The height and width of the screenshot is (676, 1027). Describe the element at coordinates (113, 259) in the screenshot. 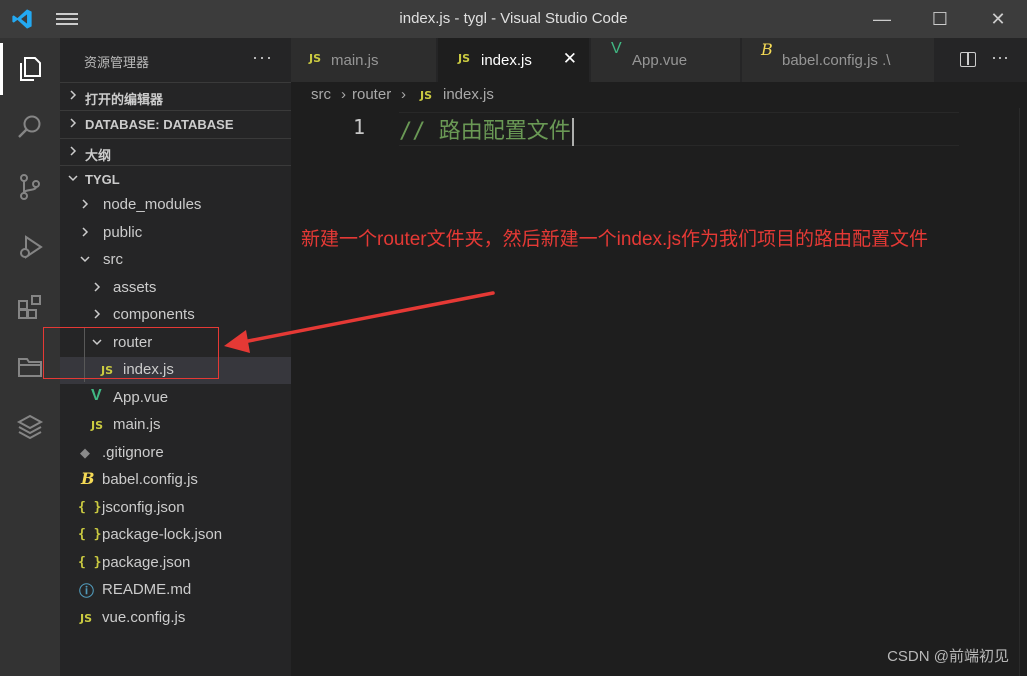

I see `tree-label: src` at that location.